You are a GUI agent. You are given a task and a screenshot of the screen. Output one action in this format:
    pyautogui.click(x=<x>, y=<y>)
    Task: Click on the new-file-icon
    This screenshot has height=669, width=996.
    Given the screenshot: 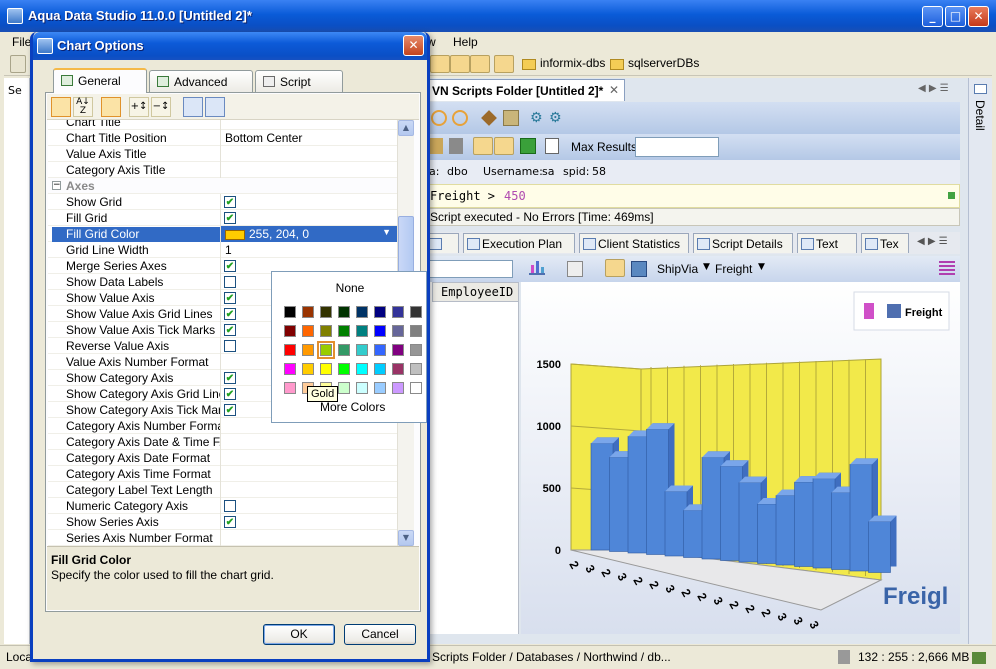 What is the action you would take?
    pyautogui.click(x=18, y=64)
    